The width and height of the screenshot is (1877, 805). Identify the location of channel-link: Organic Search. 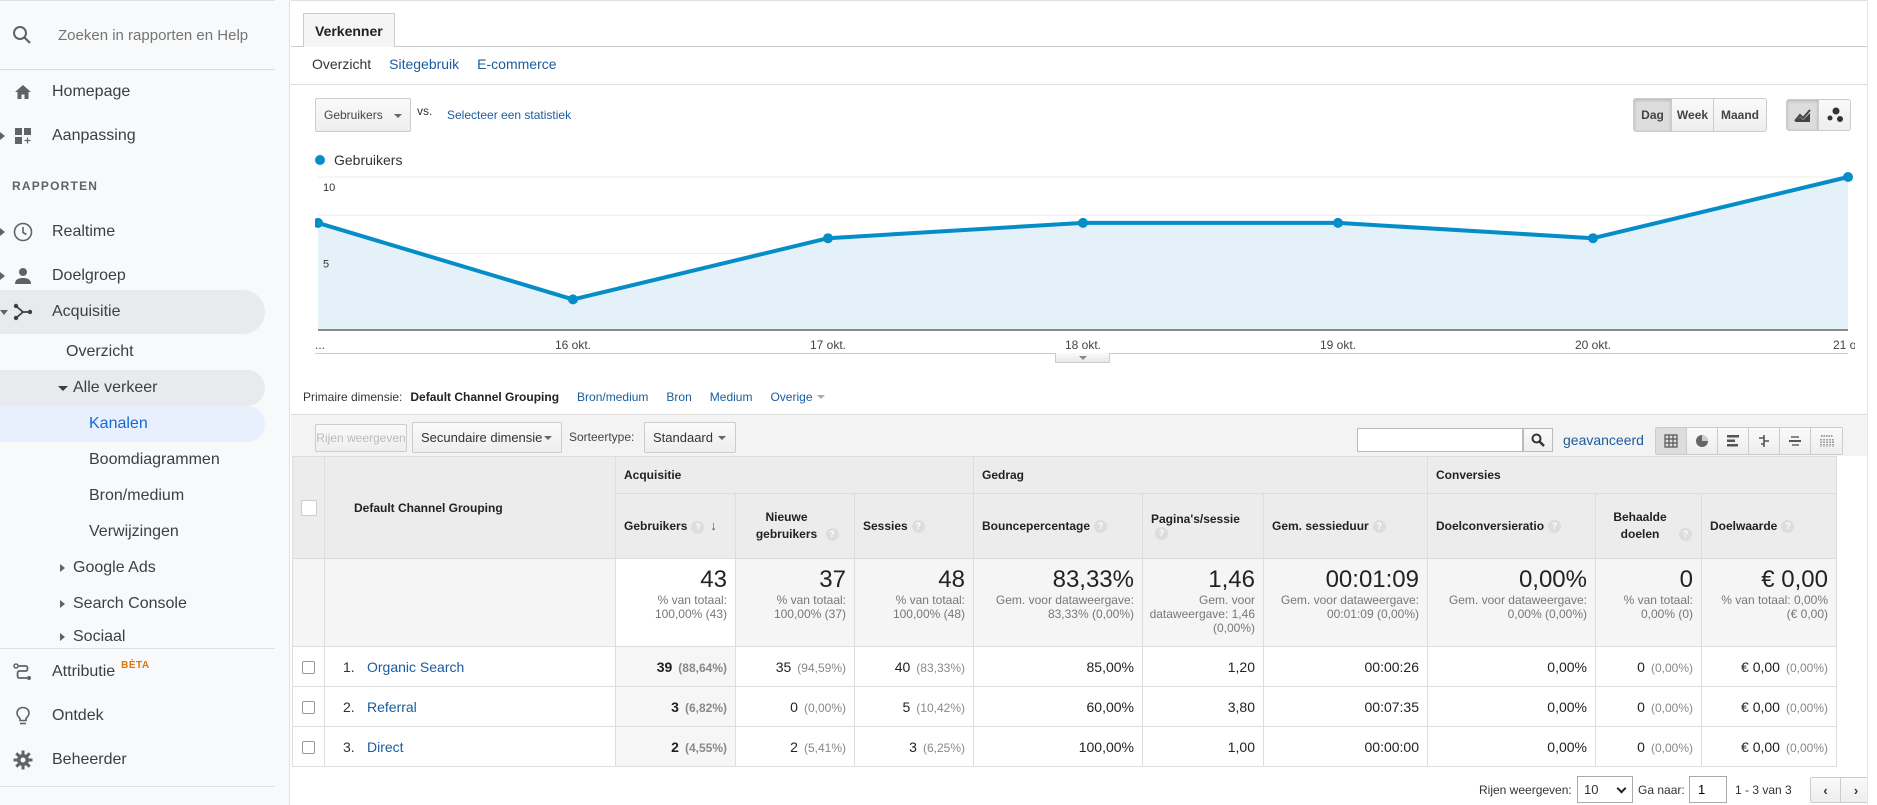
(415, 667).